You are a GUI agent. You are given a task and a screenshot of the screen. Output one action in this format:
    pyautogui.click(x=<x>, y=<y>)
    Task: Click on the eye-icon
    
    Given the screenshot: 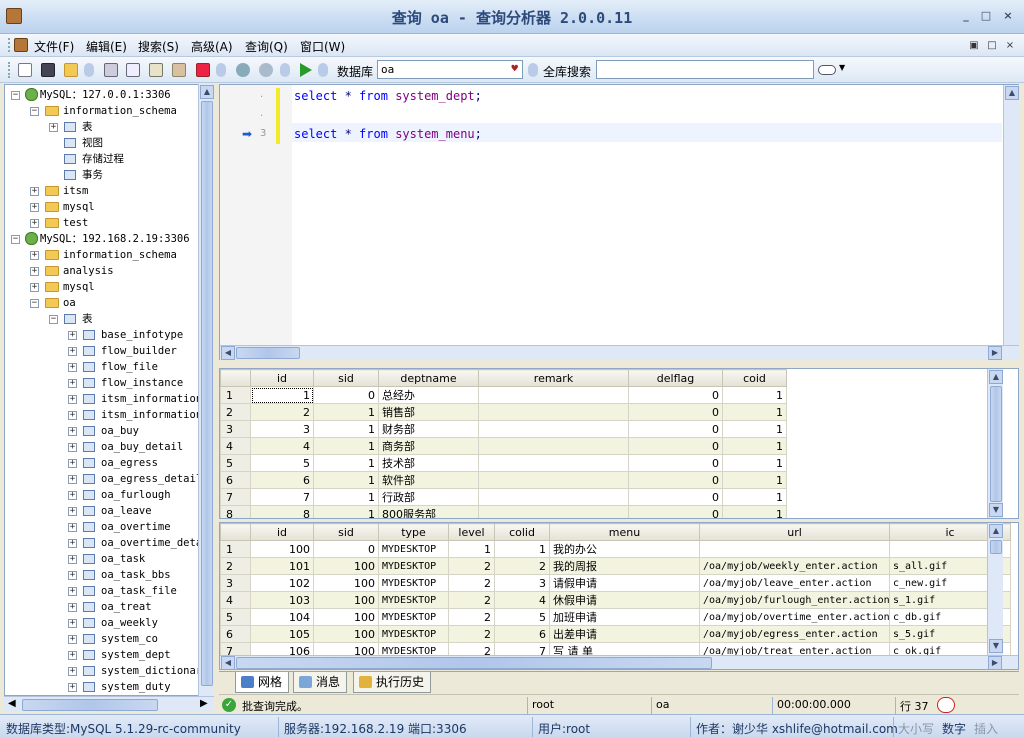 What is the action you would take?
    pyautogui.click(x=827, y=70)
    